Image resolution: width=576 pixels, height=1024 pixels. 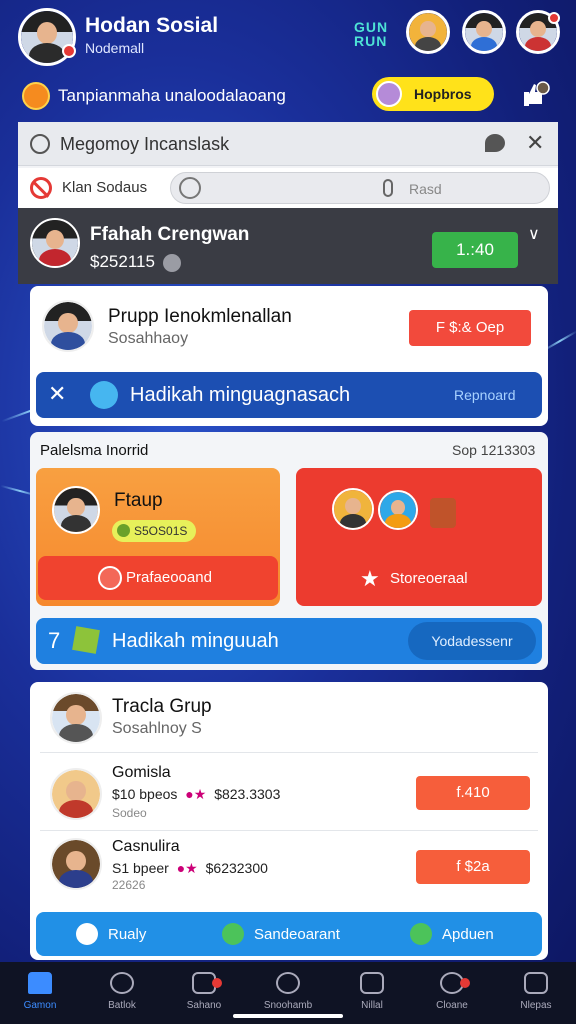 What do you see at coordinates (443, 513) in the screenshot?
I see `plant-icon` at bounding box center [443, 513].